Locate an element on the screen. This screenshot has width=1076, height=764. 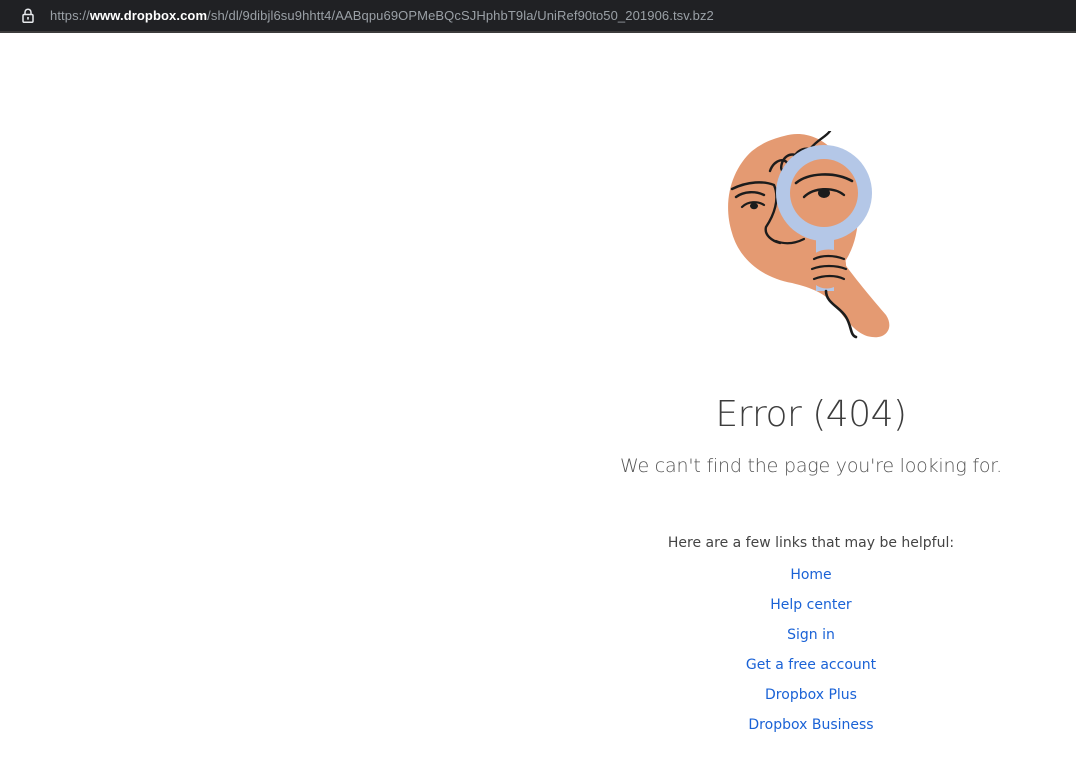
sign-in-link: Sign in is located at coordinates (811, 635).